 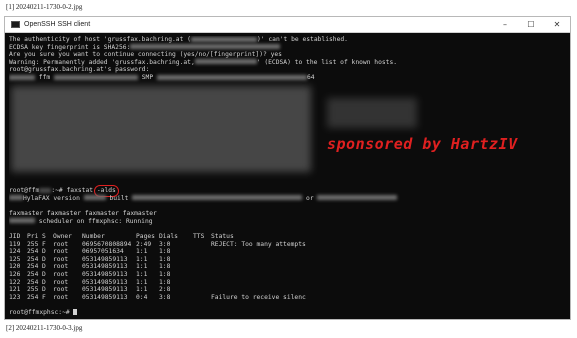 I want to click on final-prompt: root@ffmxphsc:~#, so click(x=43, y=313).